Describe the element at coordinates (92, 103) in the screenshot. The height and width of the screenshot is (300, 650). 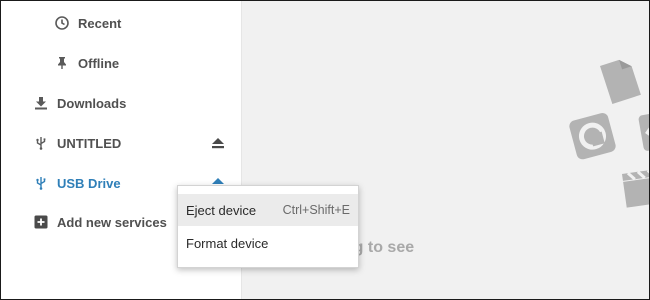
I see `sidebar-item-label: Downloads` at that location.